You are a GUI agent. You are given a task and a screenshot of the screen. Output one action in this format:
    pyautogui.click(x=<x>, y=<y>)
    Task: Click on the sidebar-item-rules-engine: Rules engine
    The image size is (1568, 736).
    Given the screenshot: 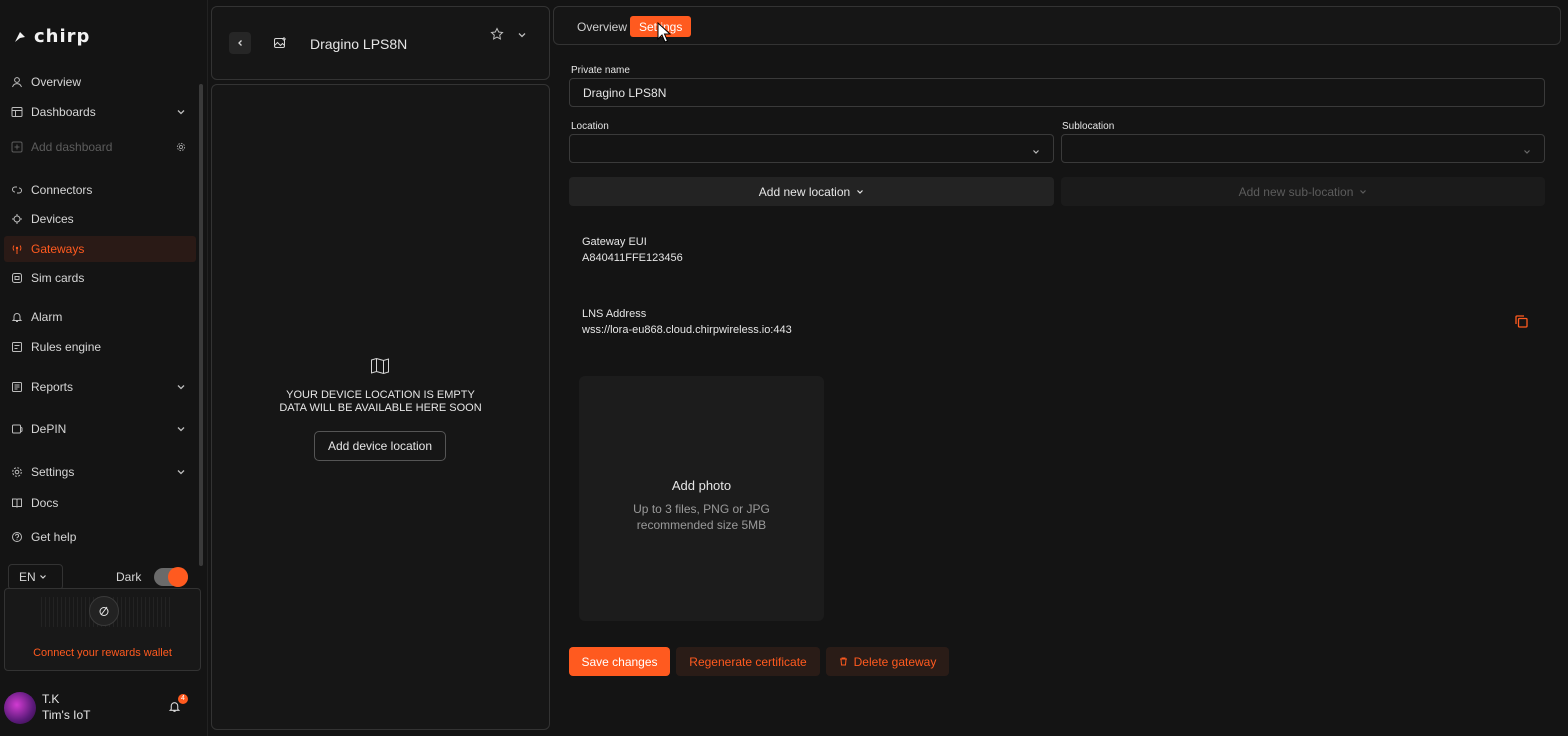 What is the action you would take?
    pyautogui.click(x=100, y=347)
    